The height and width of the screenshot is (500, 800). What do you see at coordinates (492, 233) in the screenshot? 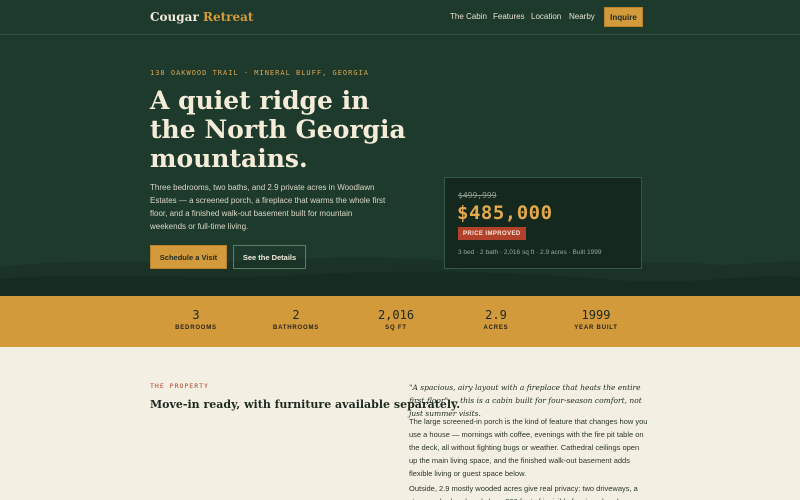
I see `price-improved-badge: PRICE IMPROVED` at bounding box center [492, 233].